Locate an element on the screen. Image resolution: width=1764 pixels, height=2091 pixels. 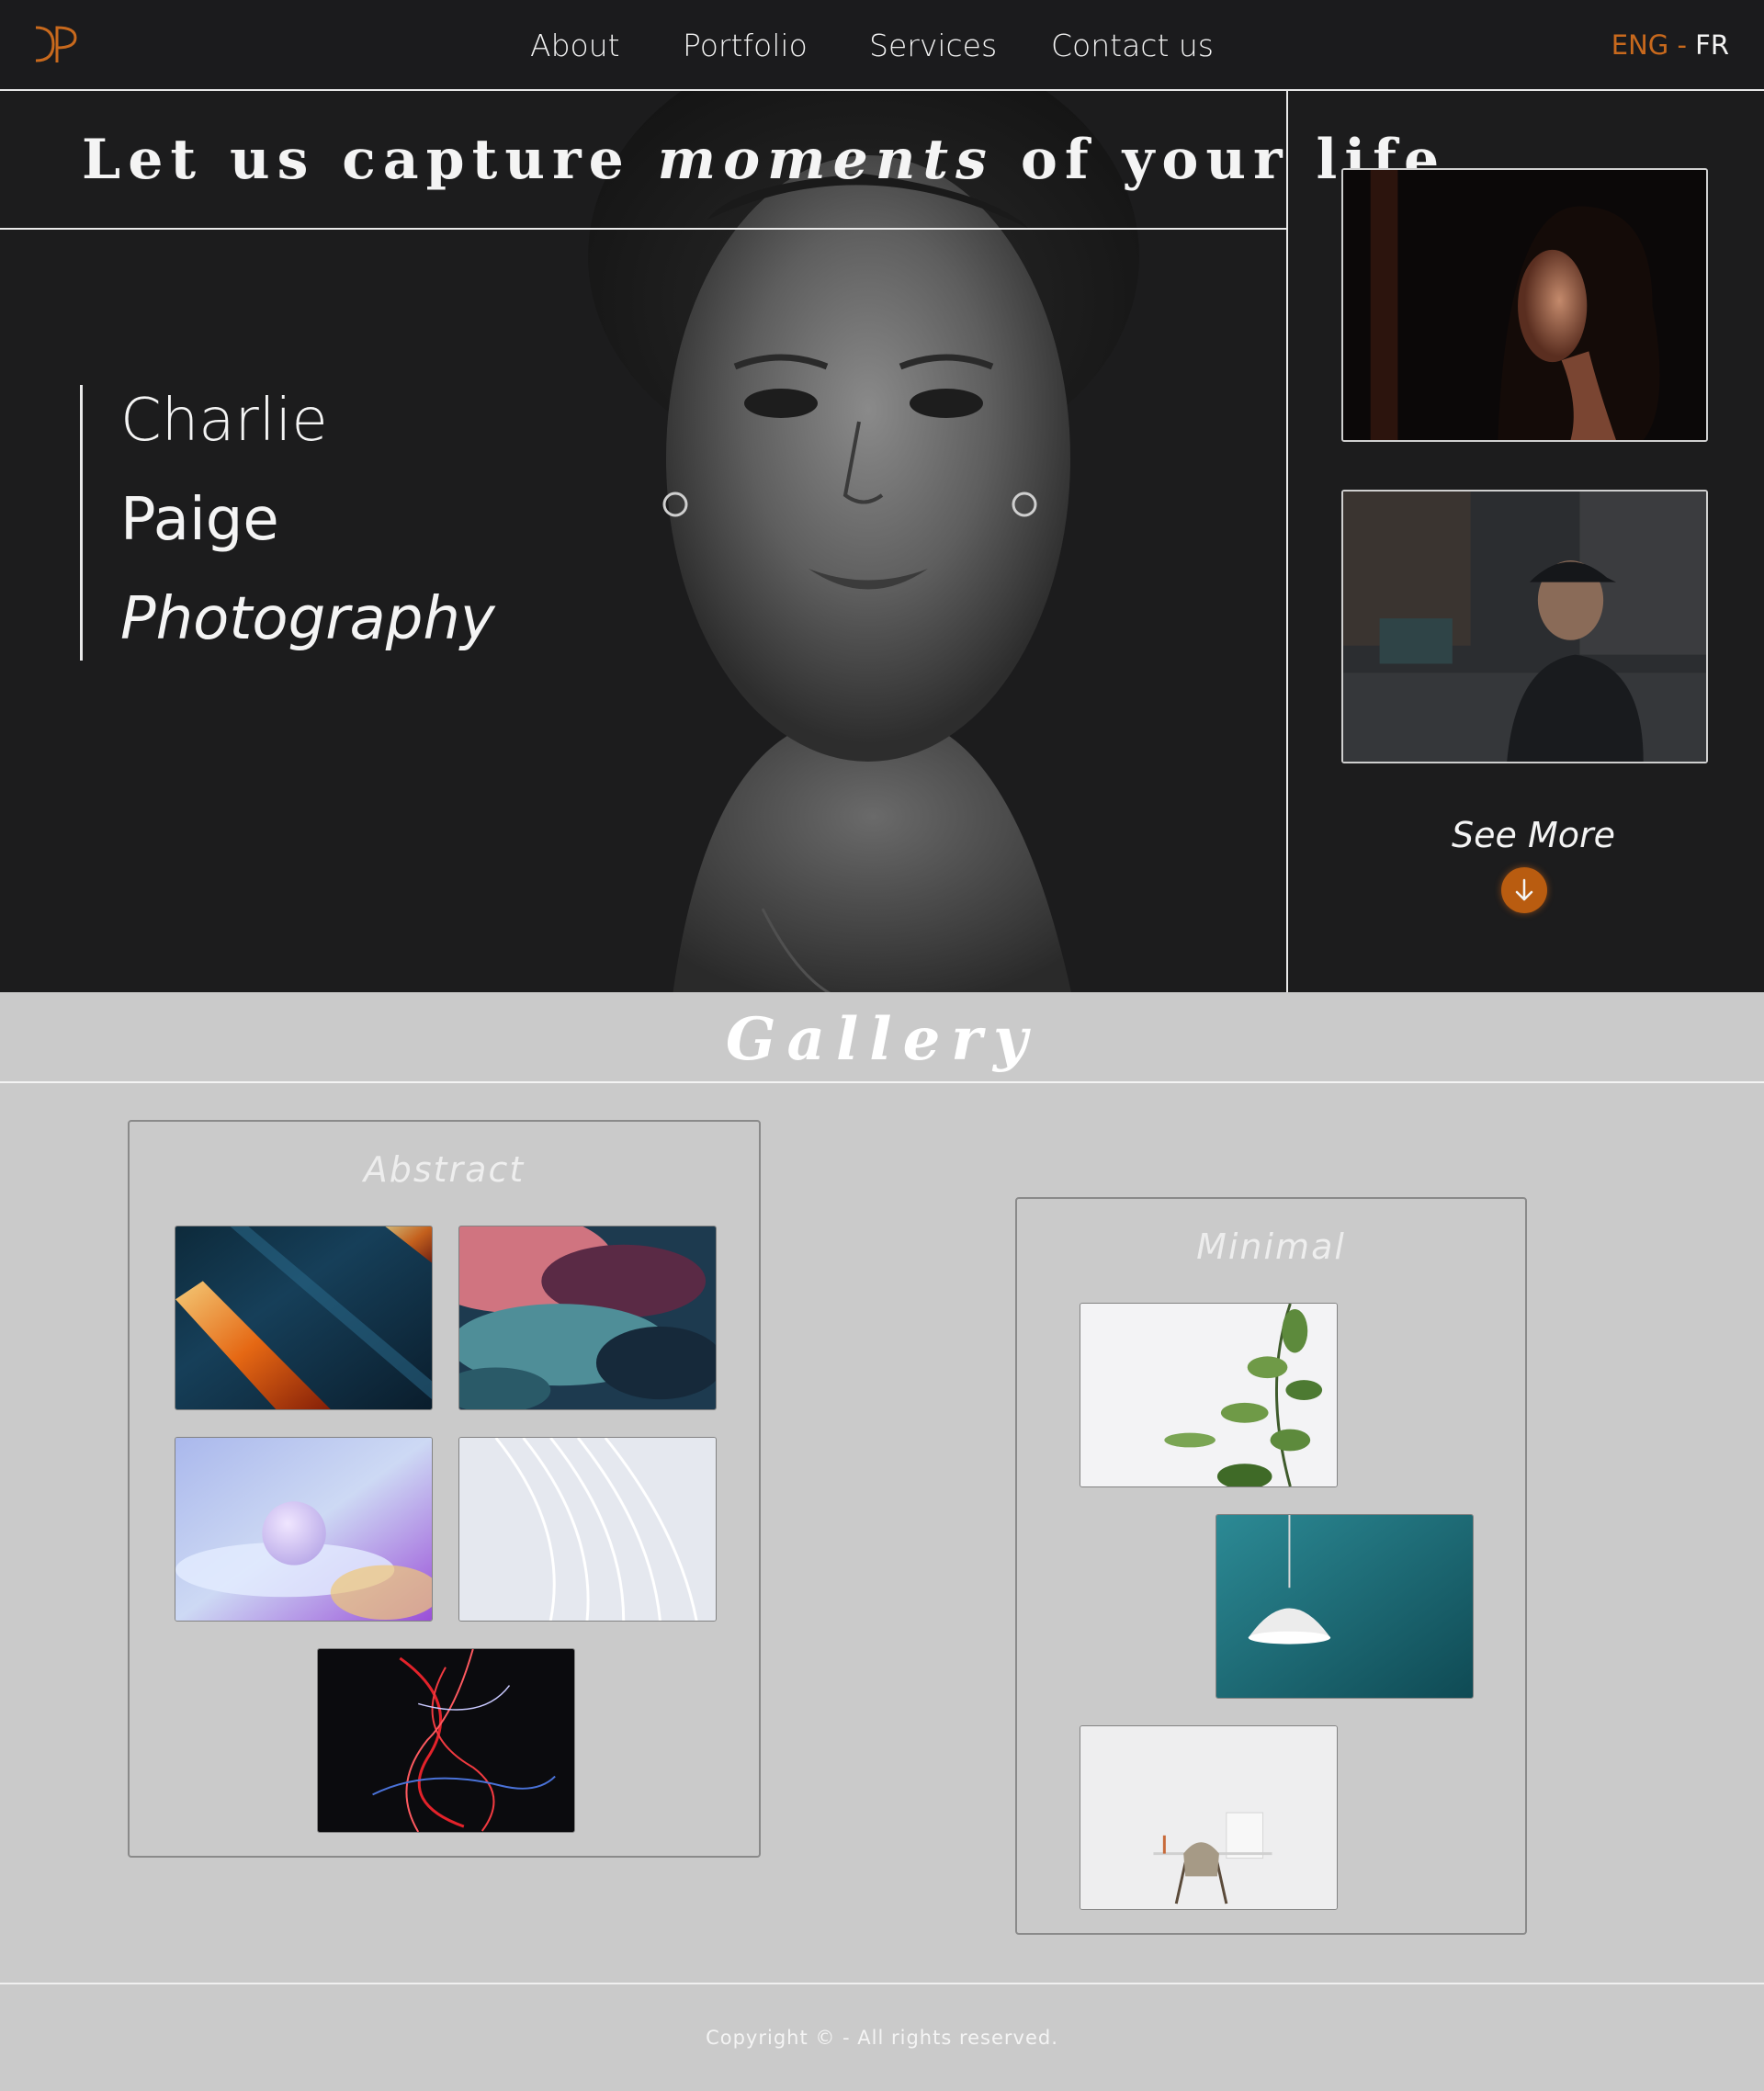
abstract-photo-ink-clouds is located at coordinates (587, 1318).